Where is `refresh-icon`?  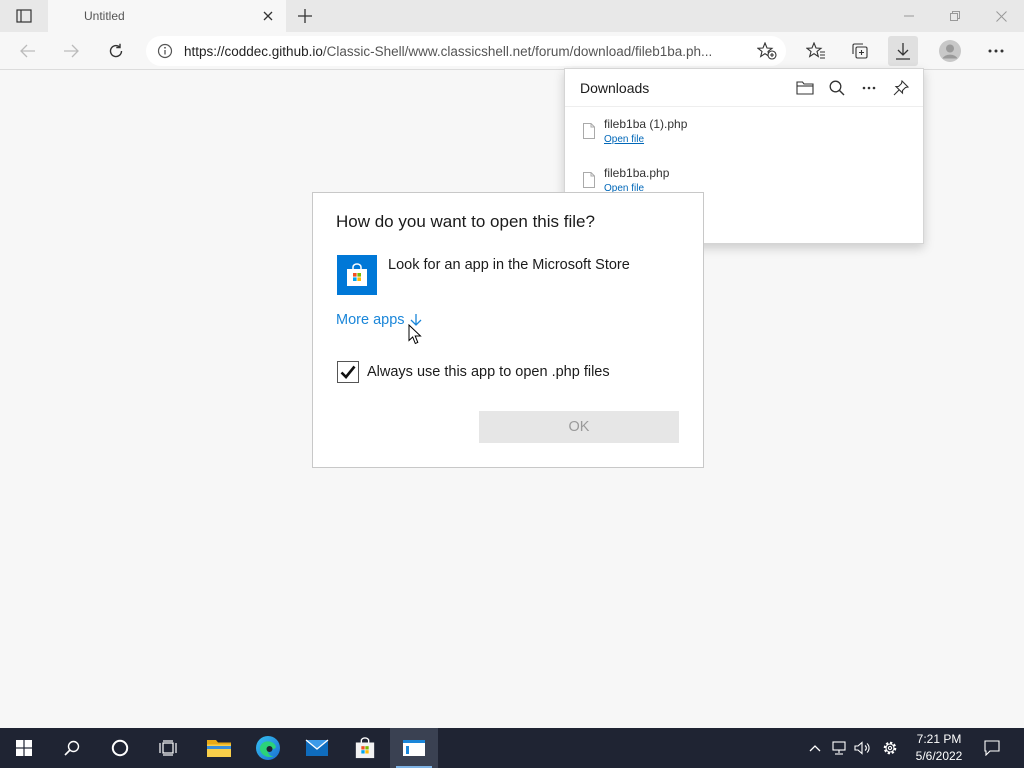 refresh-icon is located at coordinates (116, 50).